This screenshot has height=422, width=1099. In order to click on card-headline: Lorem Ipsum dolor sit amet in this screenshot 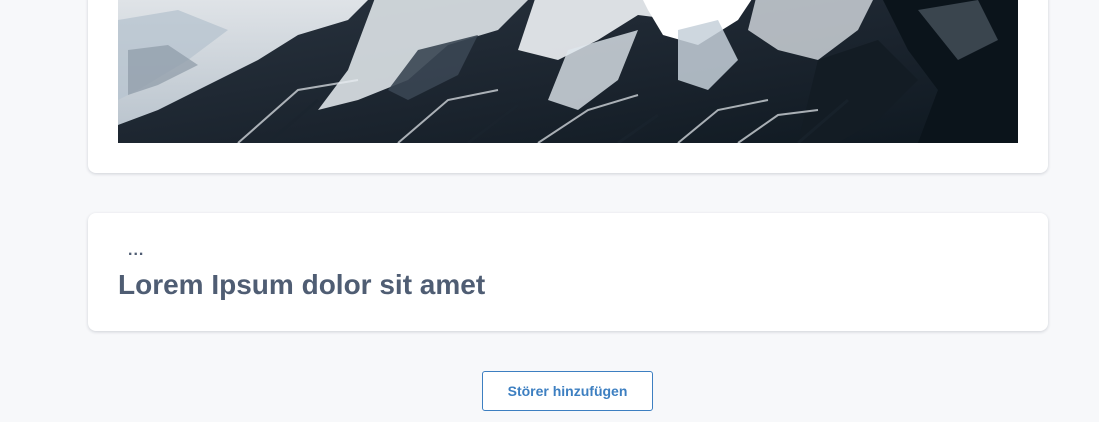, I will do `click(302, 284)`.